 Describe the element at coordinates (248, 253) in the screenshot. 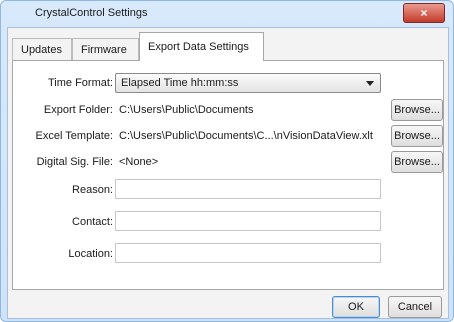

I see `location-field` at that location.